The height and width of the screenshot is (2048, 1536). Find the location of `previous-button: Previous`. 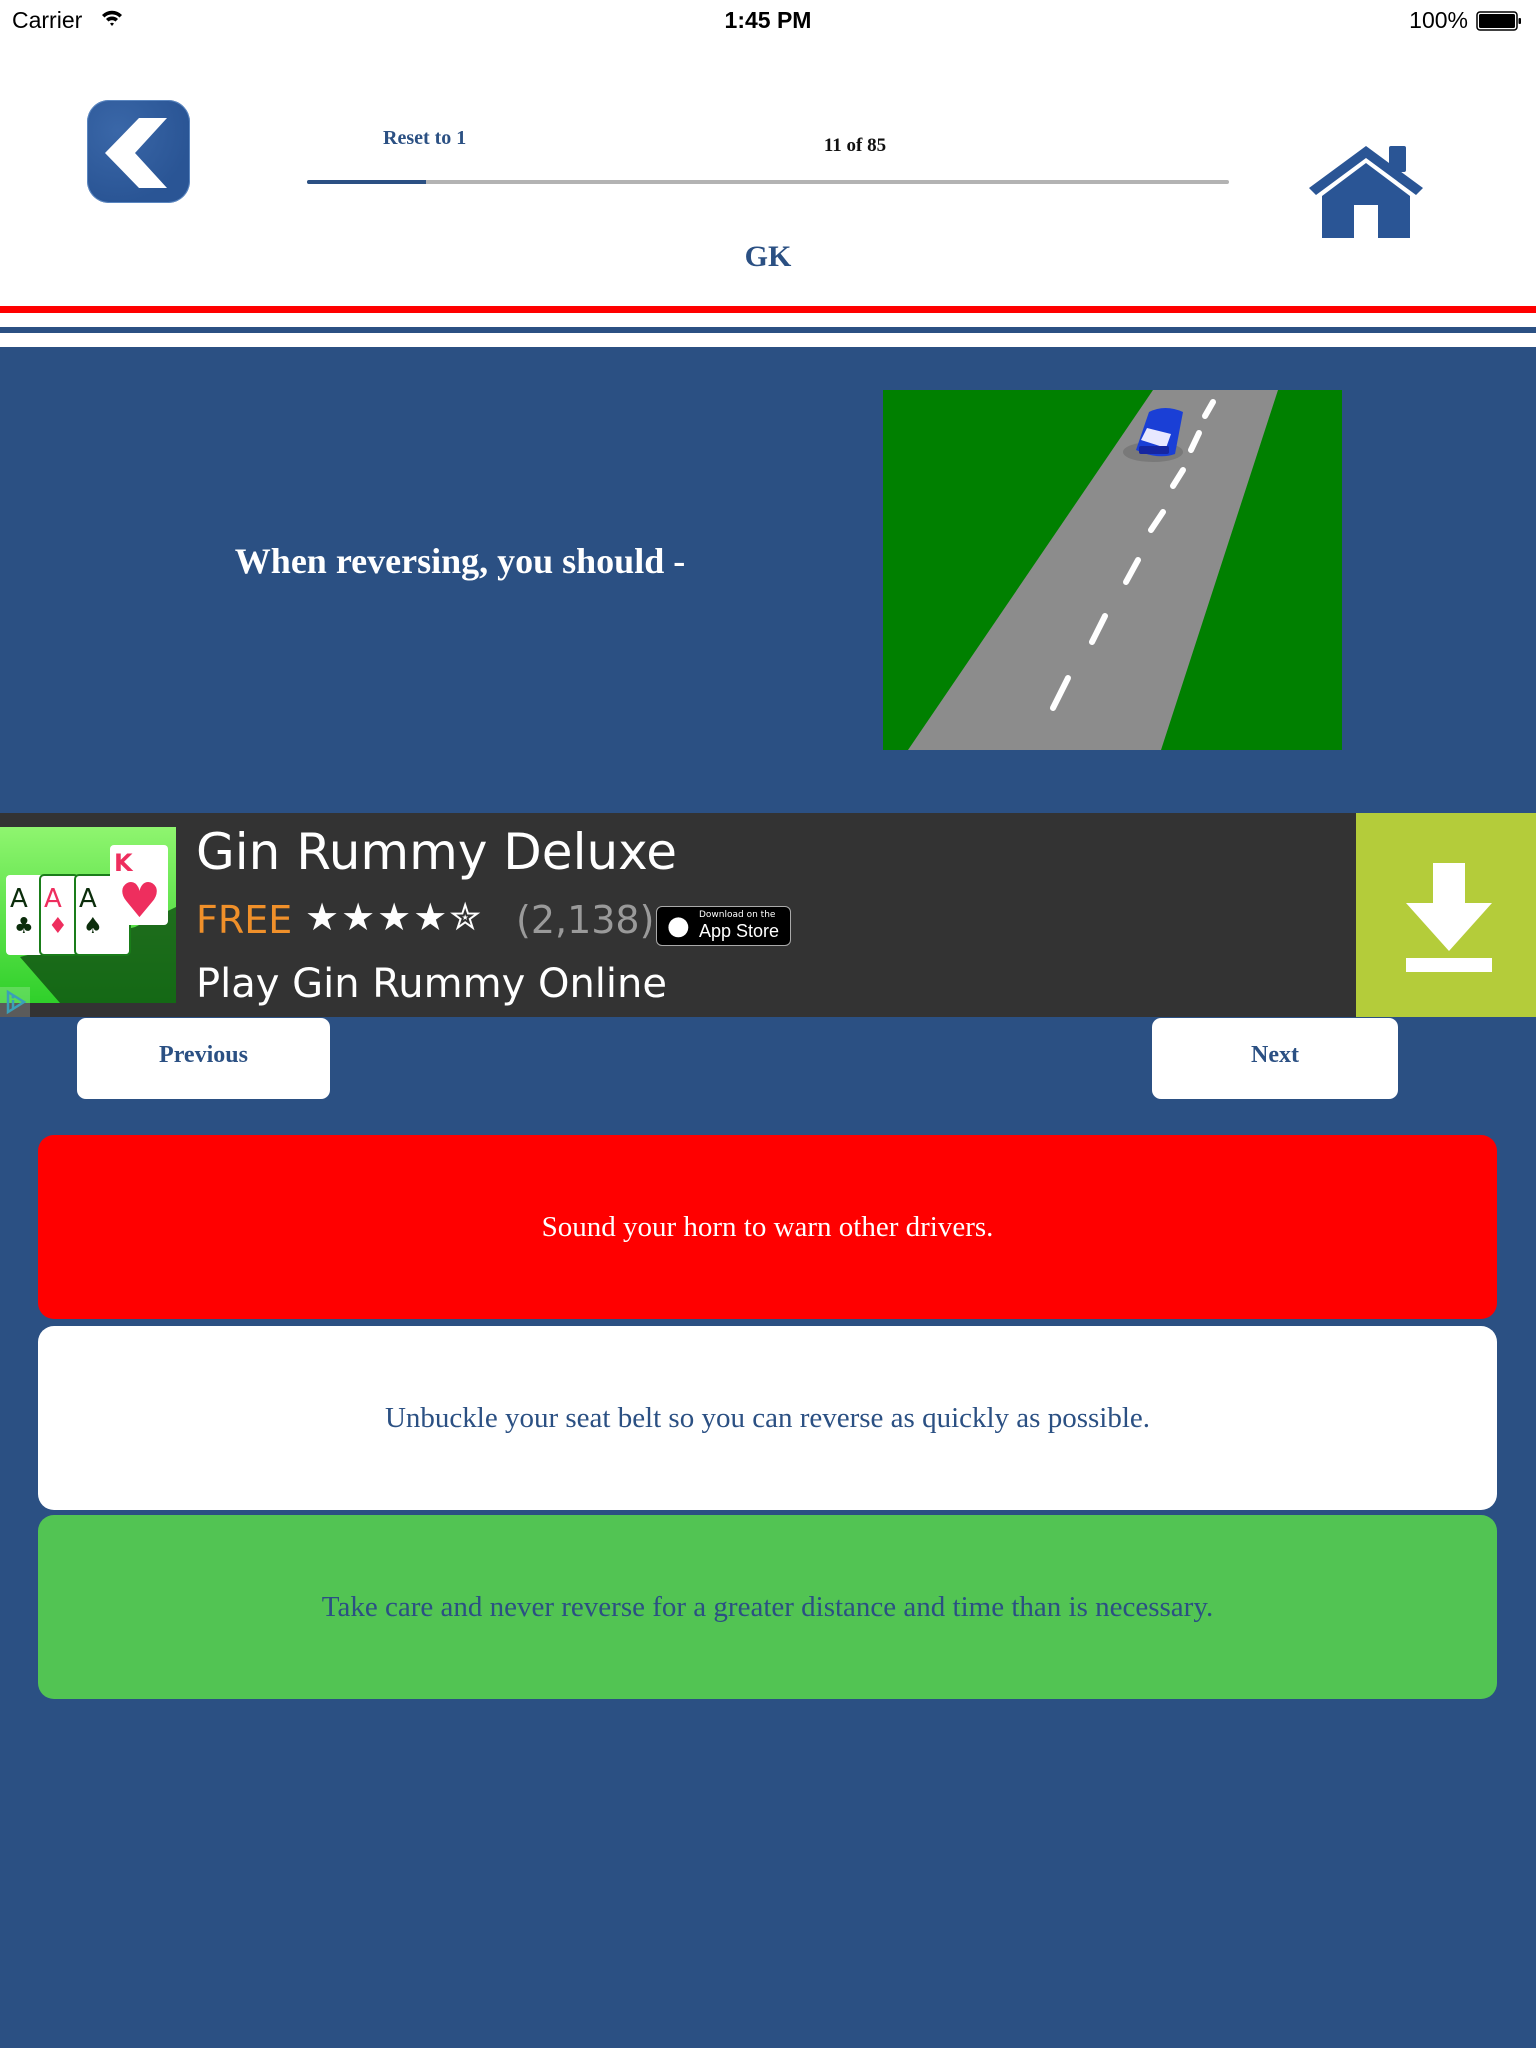

previous-button: Previous is located at coordinates (203, 1058).